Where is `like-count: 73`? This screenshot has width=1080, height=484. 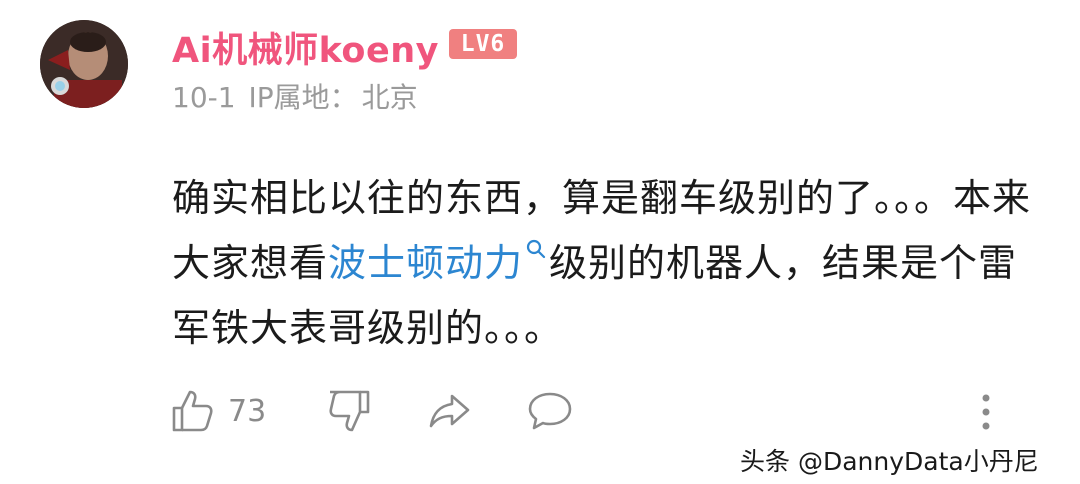
like-count: 73 is located at coordinates (247, 411).